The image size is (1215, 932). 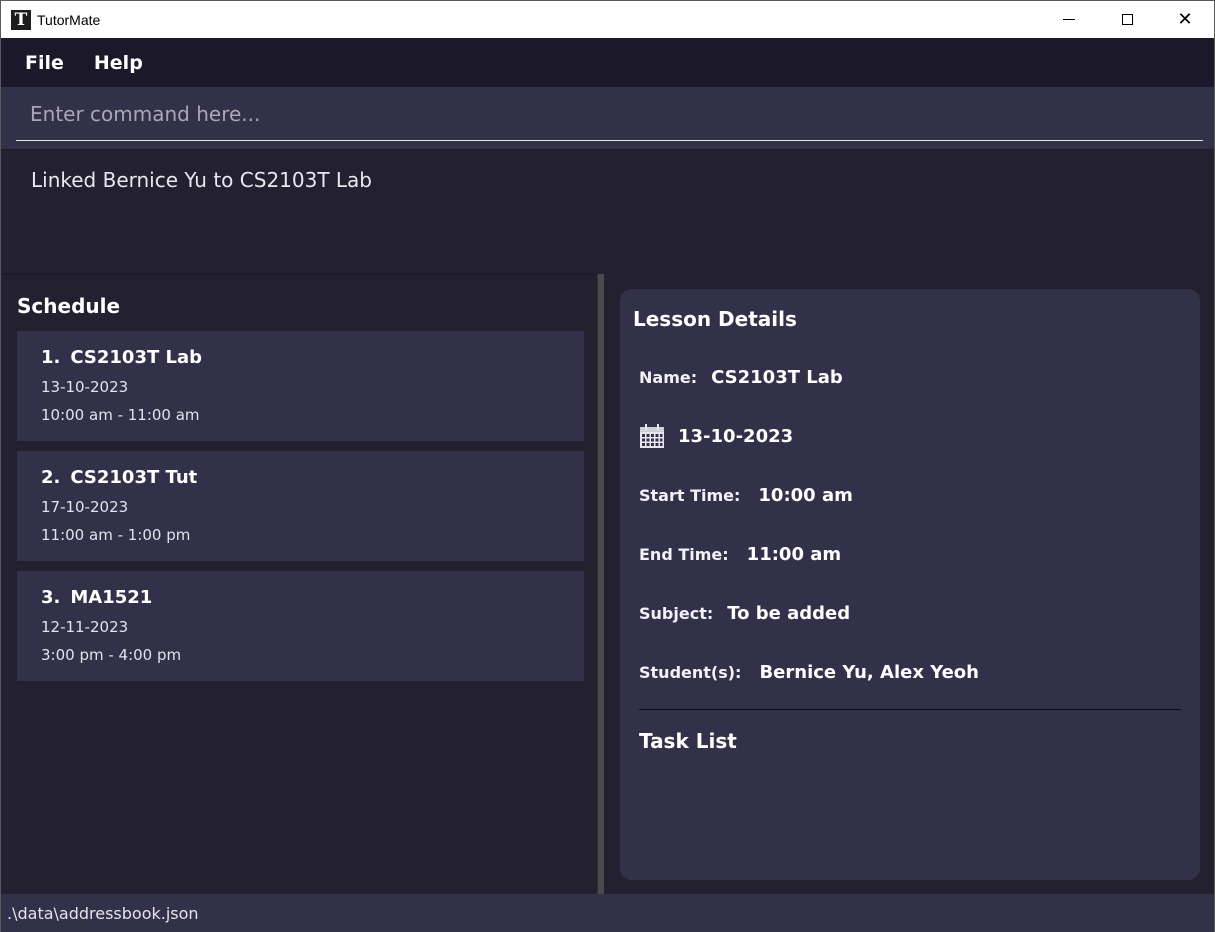 What do you see at coordinates (805, 495) in the screenshot?
I see `start-time-value: 10:00 am` at bounding box center [805, 495].